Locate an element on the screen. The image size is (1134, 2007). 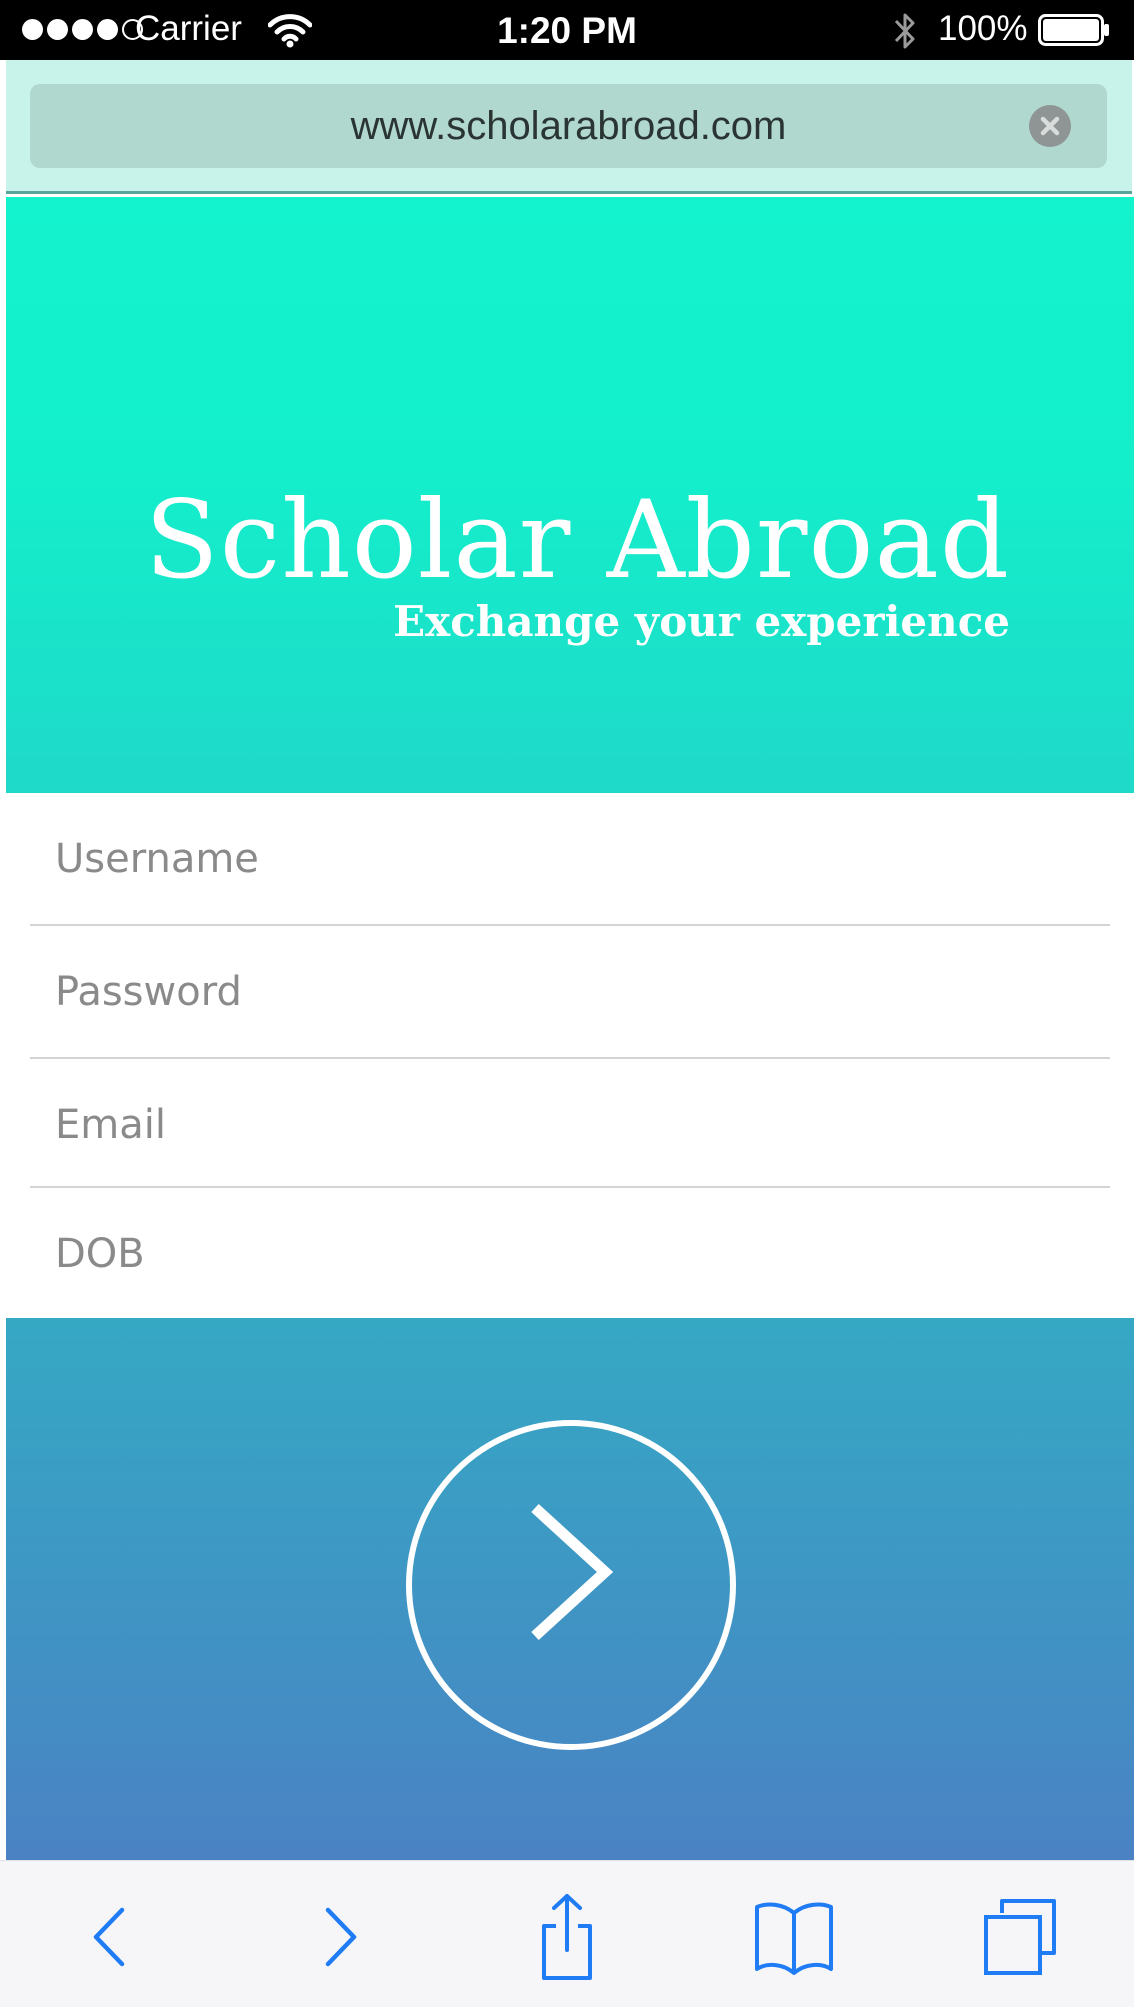
chevron-right-icon is located at coordinates (572, 1572).